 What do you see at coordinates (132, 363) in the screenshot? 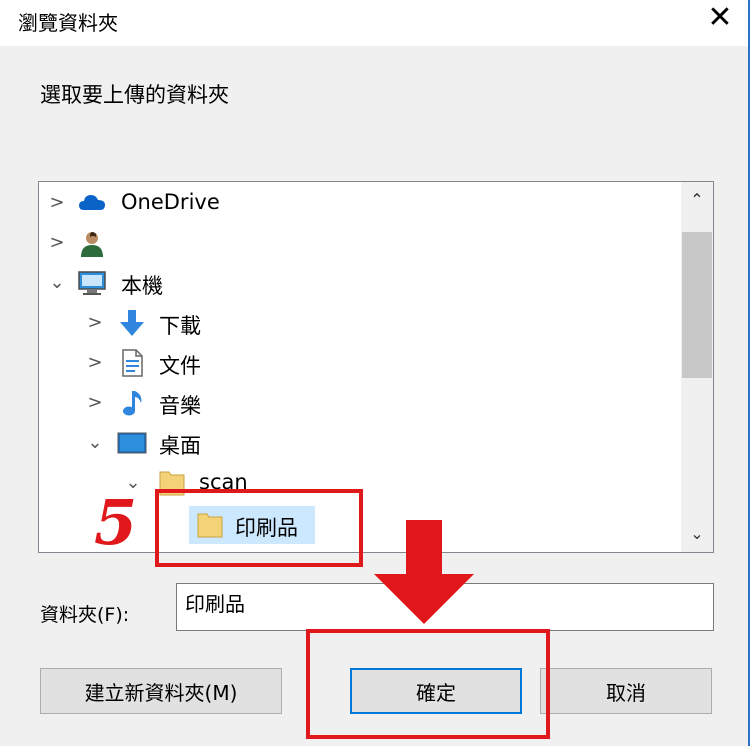
I see `document-icon` at bounding box center [132, 363].